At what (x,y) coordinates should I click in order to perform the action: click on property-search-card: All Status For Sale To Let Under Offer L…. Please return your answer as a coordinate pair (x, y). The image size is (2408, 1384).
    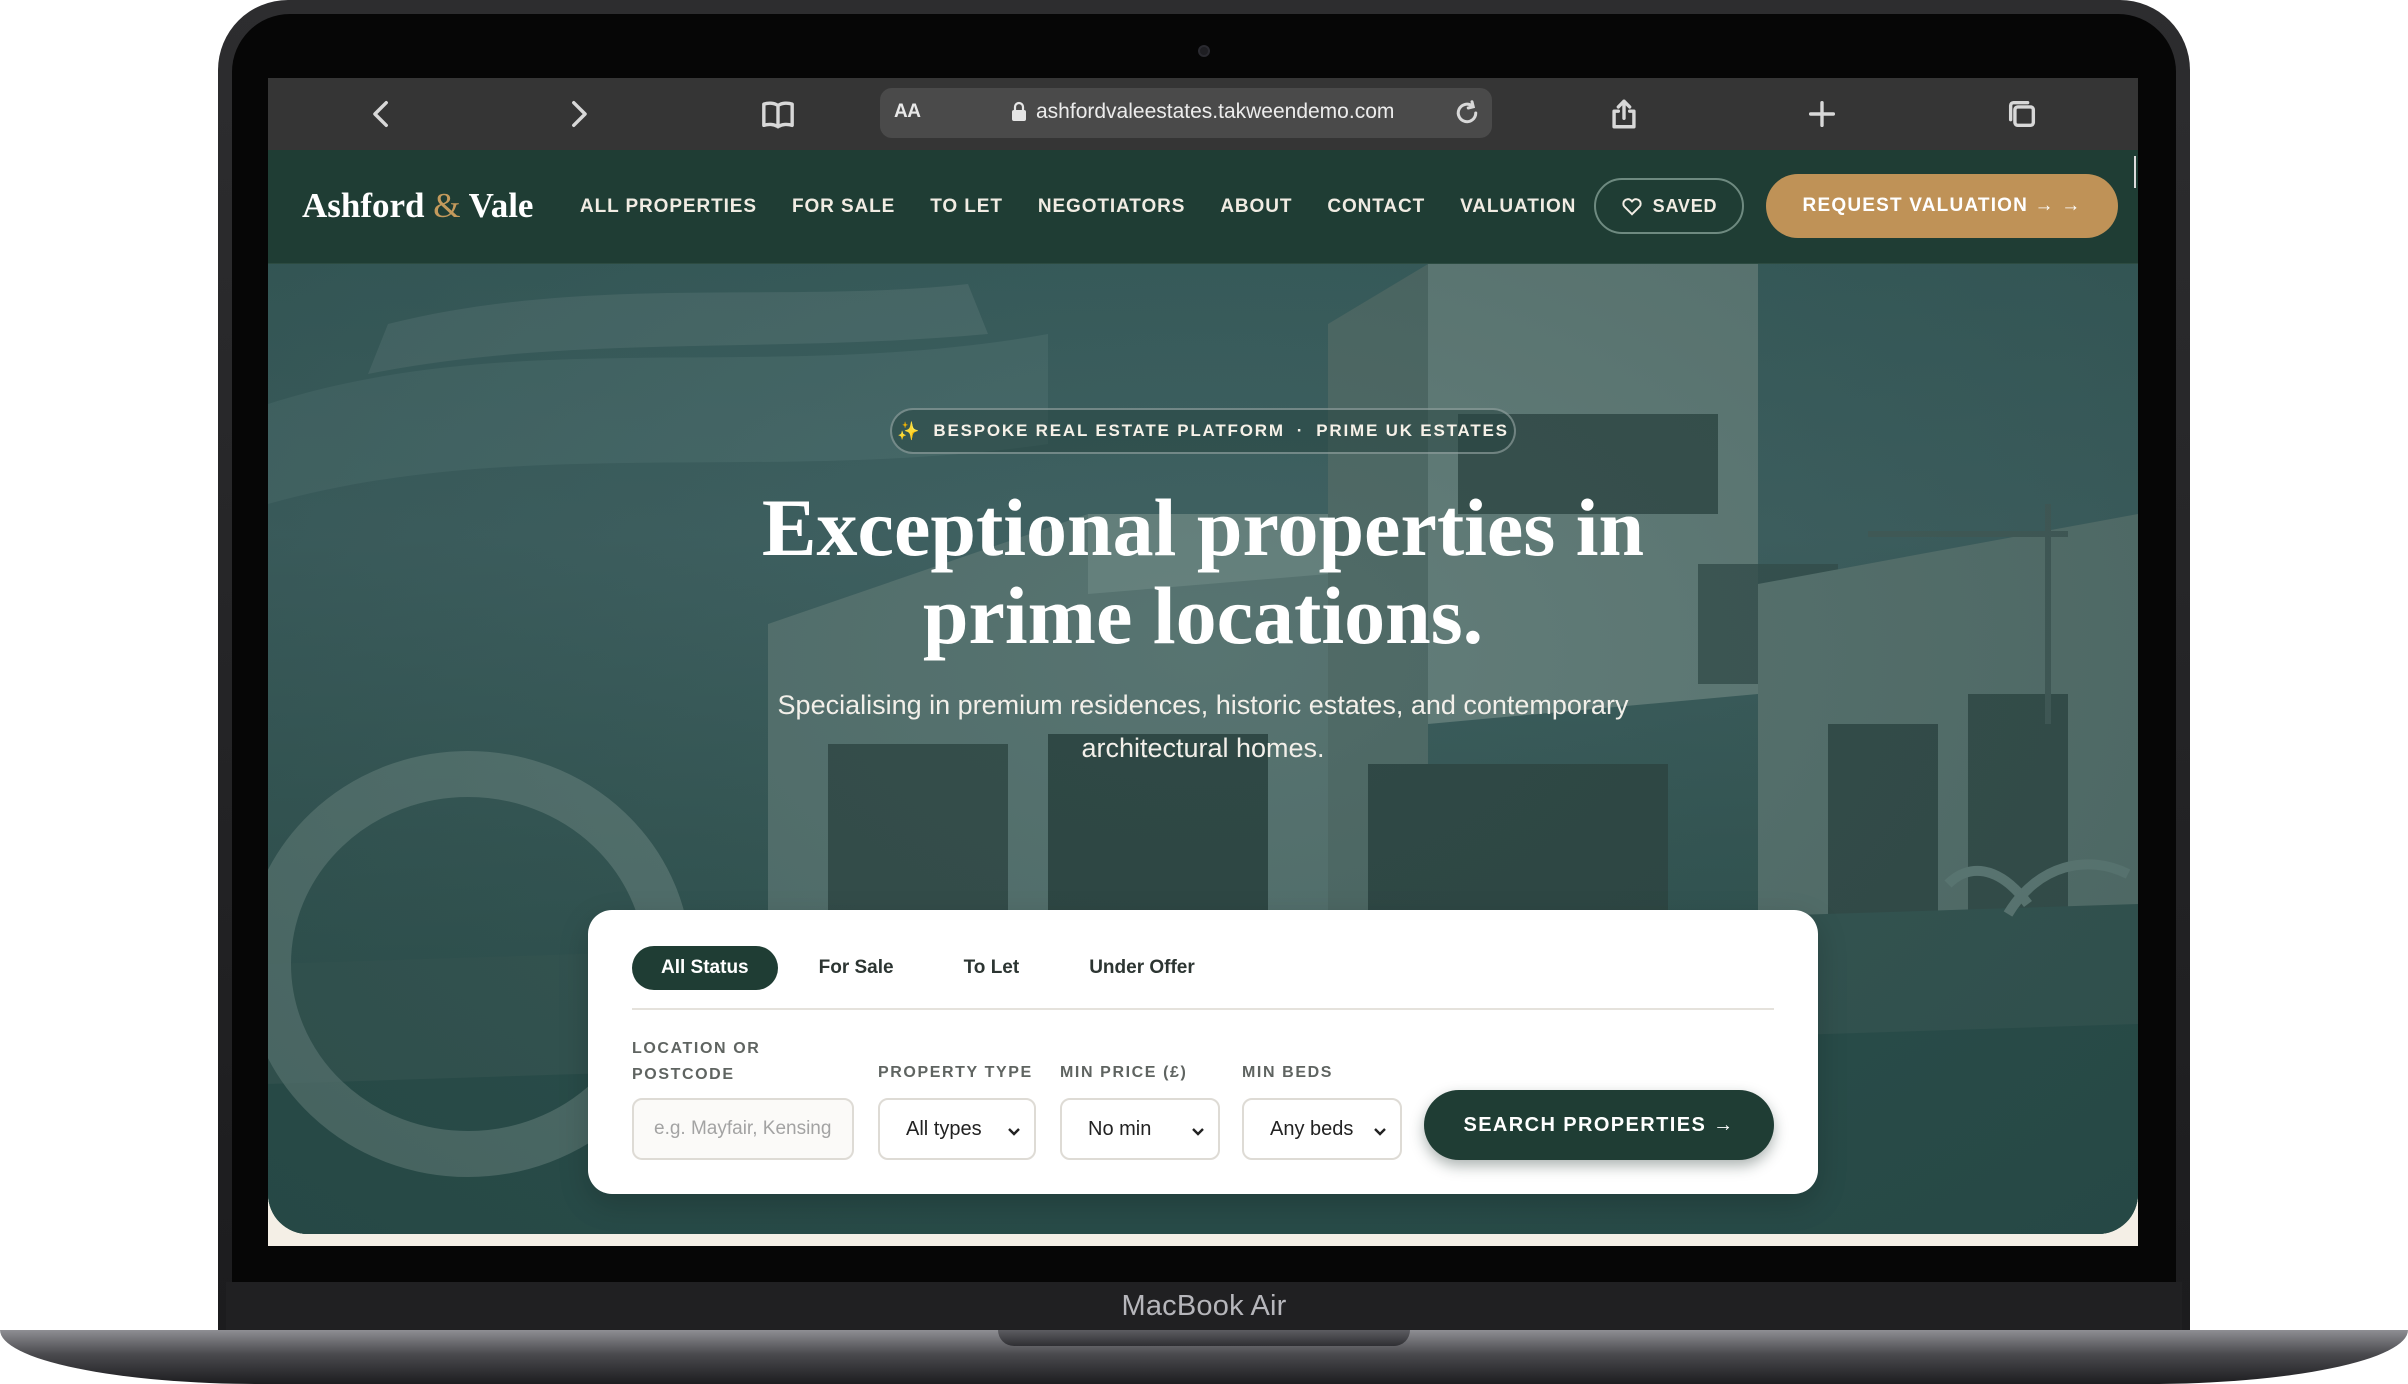
    Looking at the image, I should click on (1203, 1052).